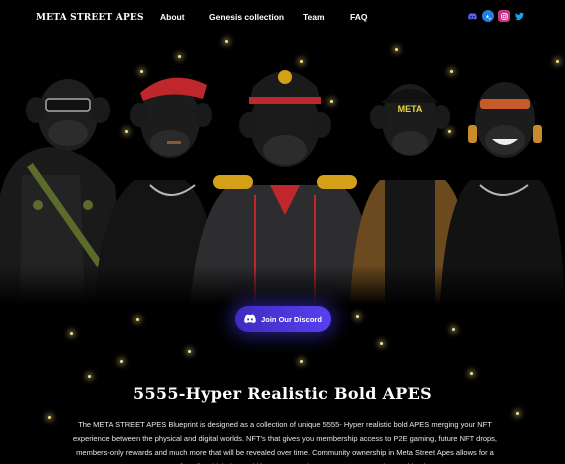 The height and width of the screenshot is (464, 565). I want to click on site-logo: META STREET APES, so click(90, 18).